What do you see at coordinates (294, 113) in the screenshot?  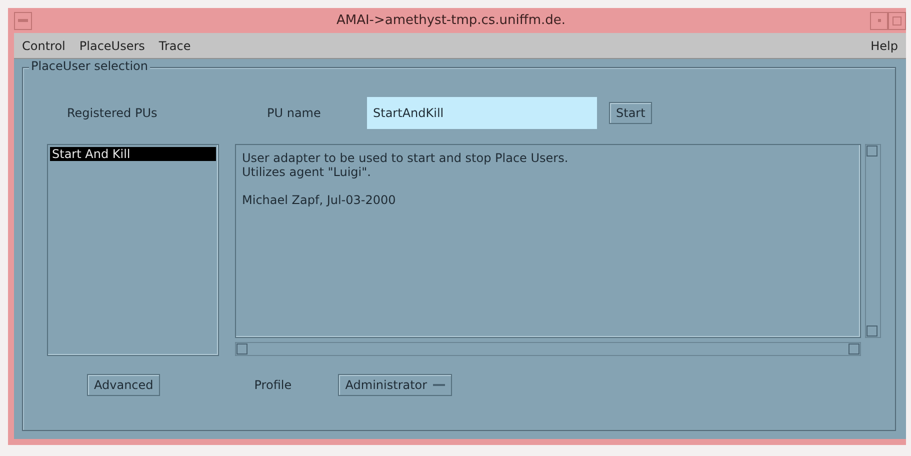 I see `pu-name-label: PU name` at bounding box center [294, 113].